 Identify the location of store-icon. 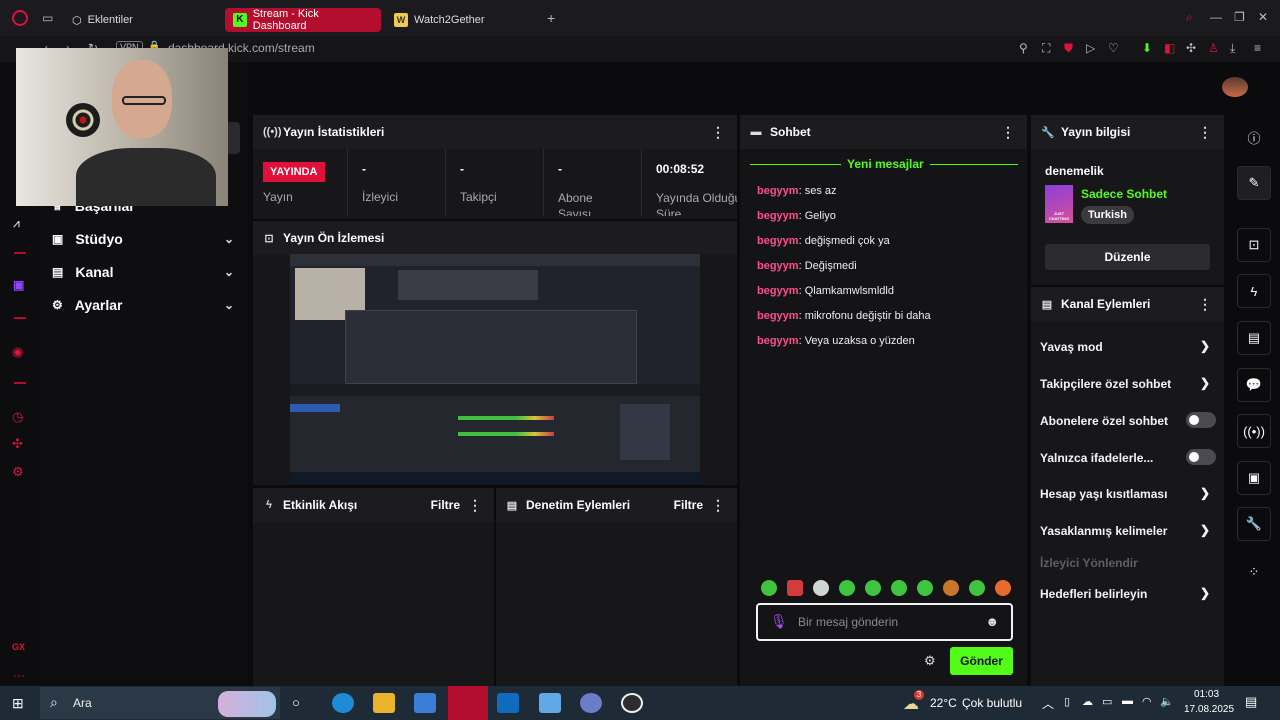
(425, 703).